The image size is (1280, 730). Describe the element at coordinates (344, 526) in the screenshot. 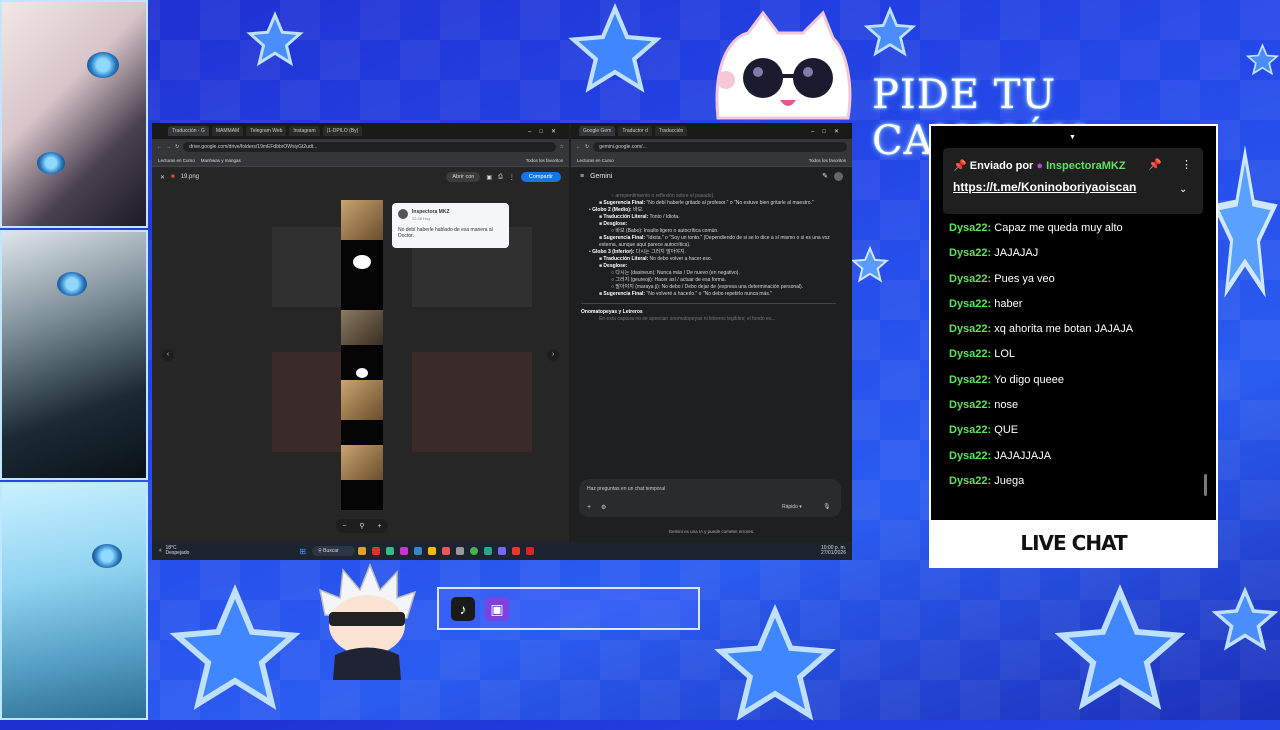

I see `zoom-out-icon: −` at that location.